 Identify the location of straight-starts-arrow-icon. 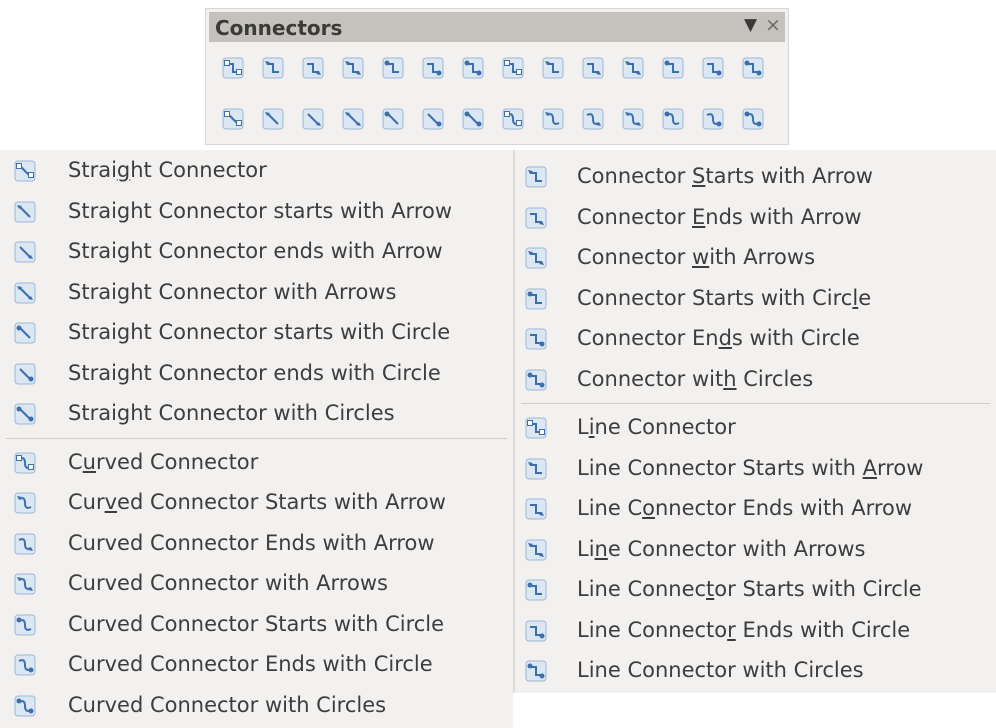
(273, 119).